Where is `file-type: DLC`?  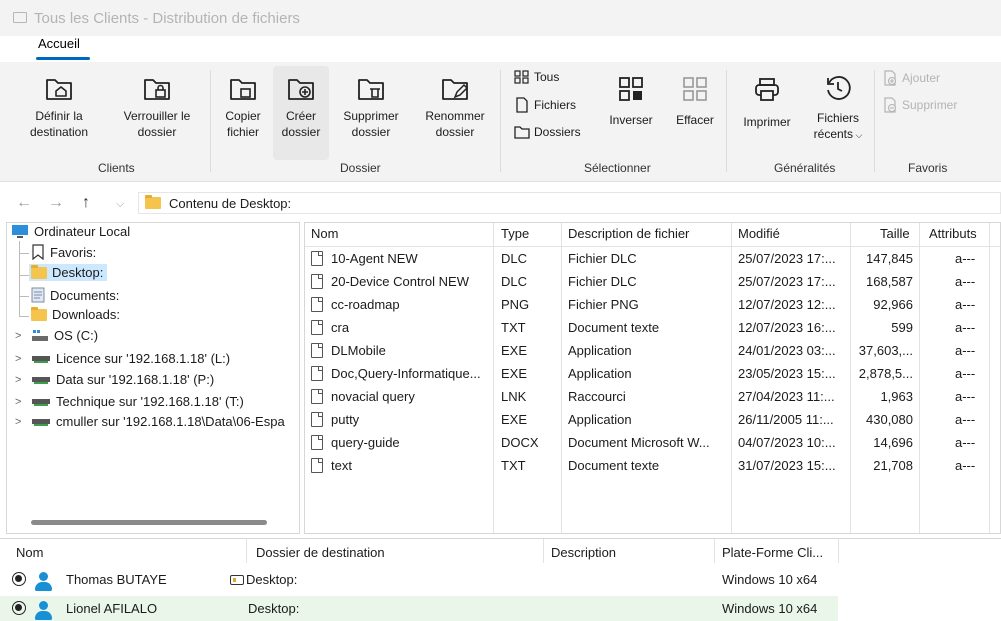
file-type: DLC is located at coordinates (514, 258).